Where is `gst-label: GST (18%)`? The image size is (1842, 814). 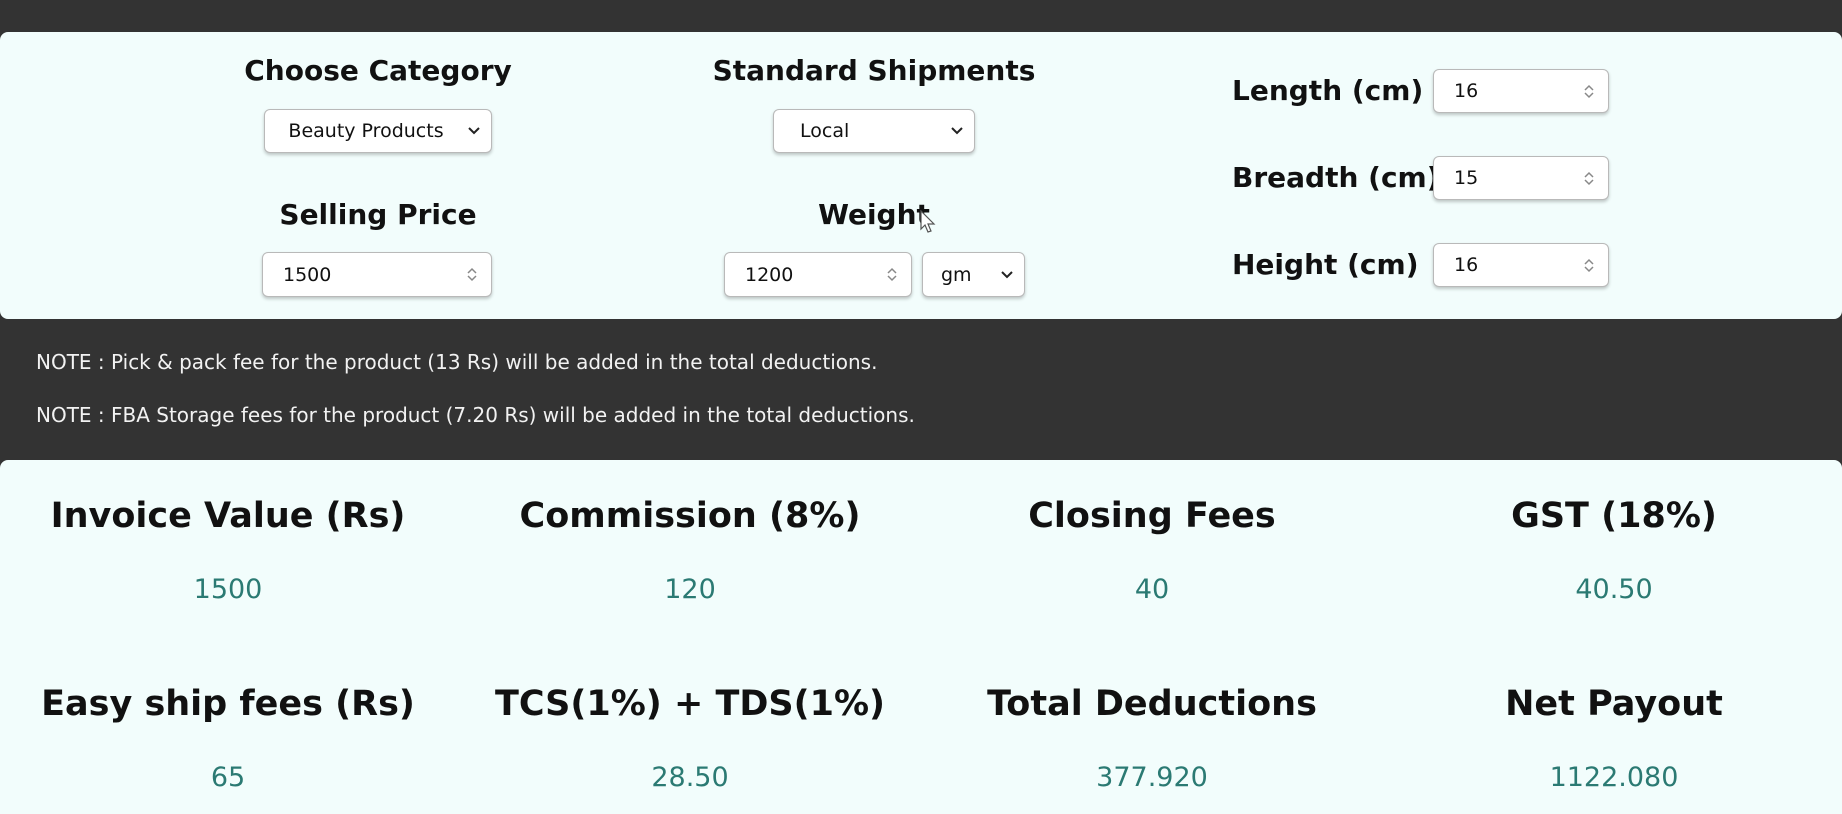
gst-label: GST (18%) is located at coordinates (1614, 516).